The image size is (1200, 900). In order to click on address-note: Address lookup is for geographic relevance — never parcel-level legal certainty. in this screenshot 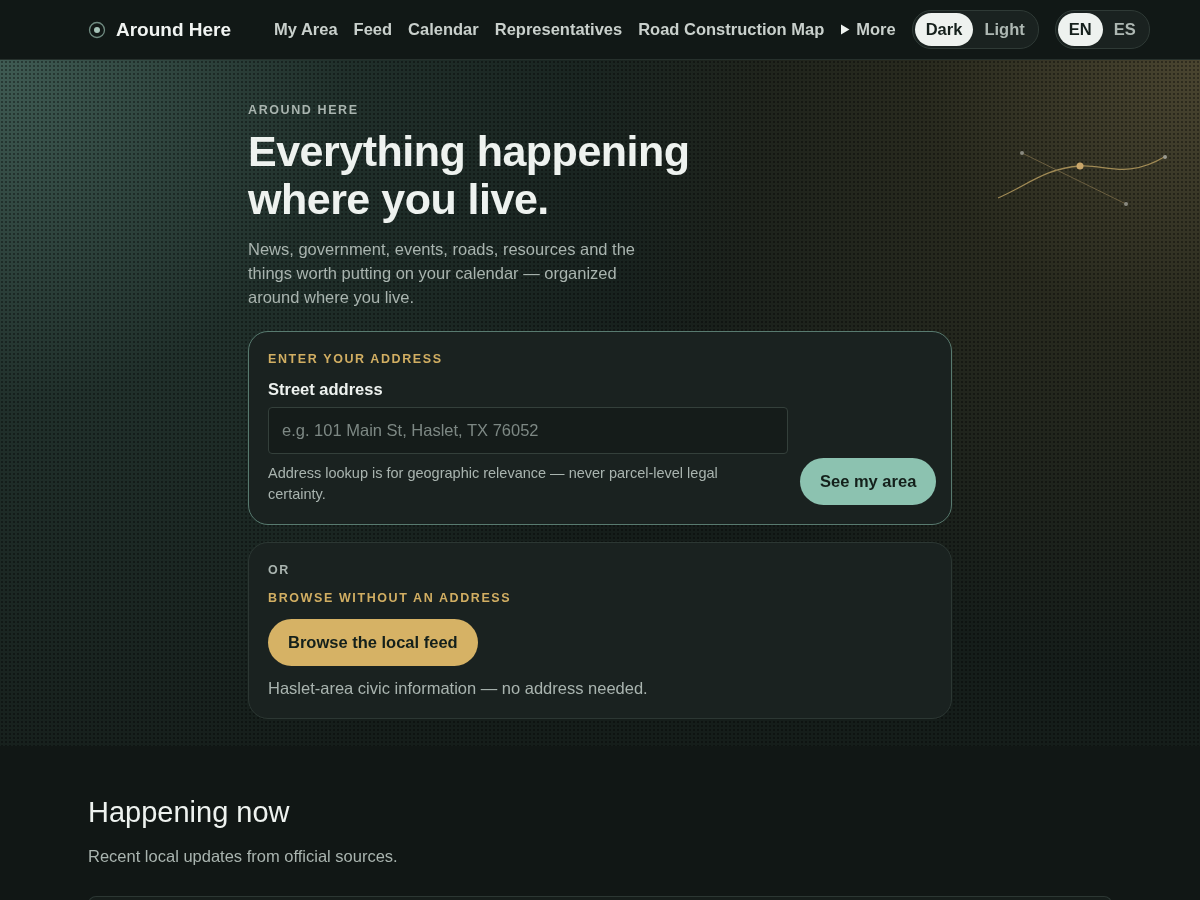, I will do `click(493, 484)`.